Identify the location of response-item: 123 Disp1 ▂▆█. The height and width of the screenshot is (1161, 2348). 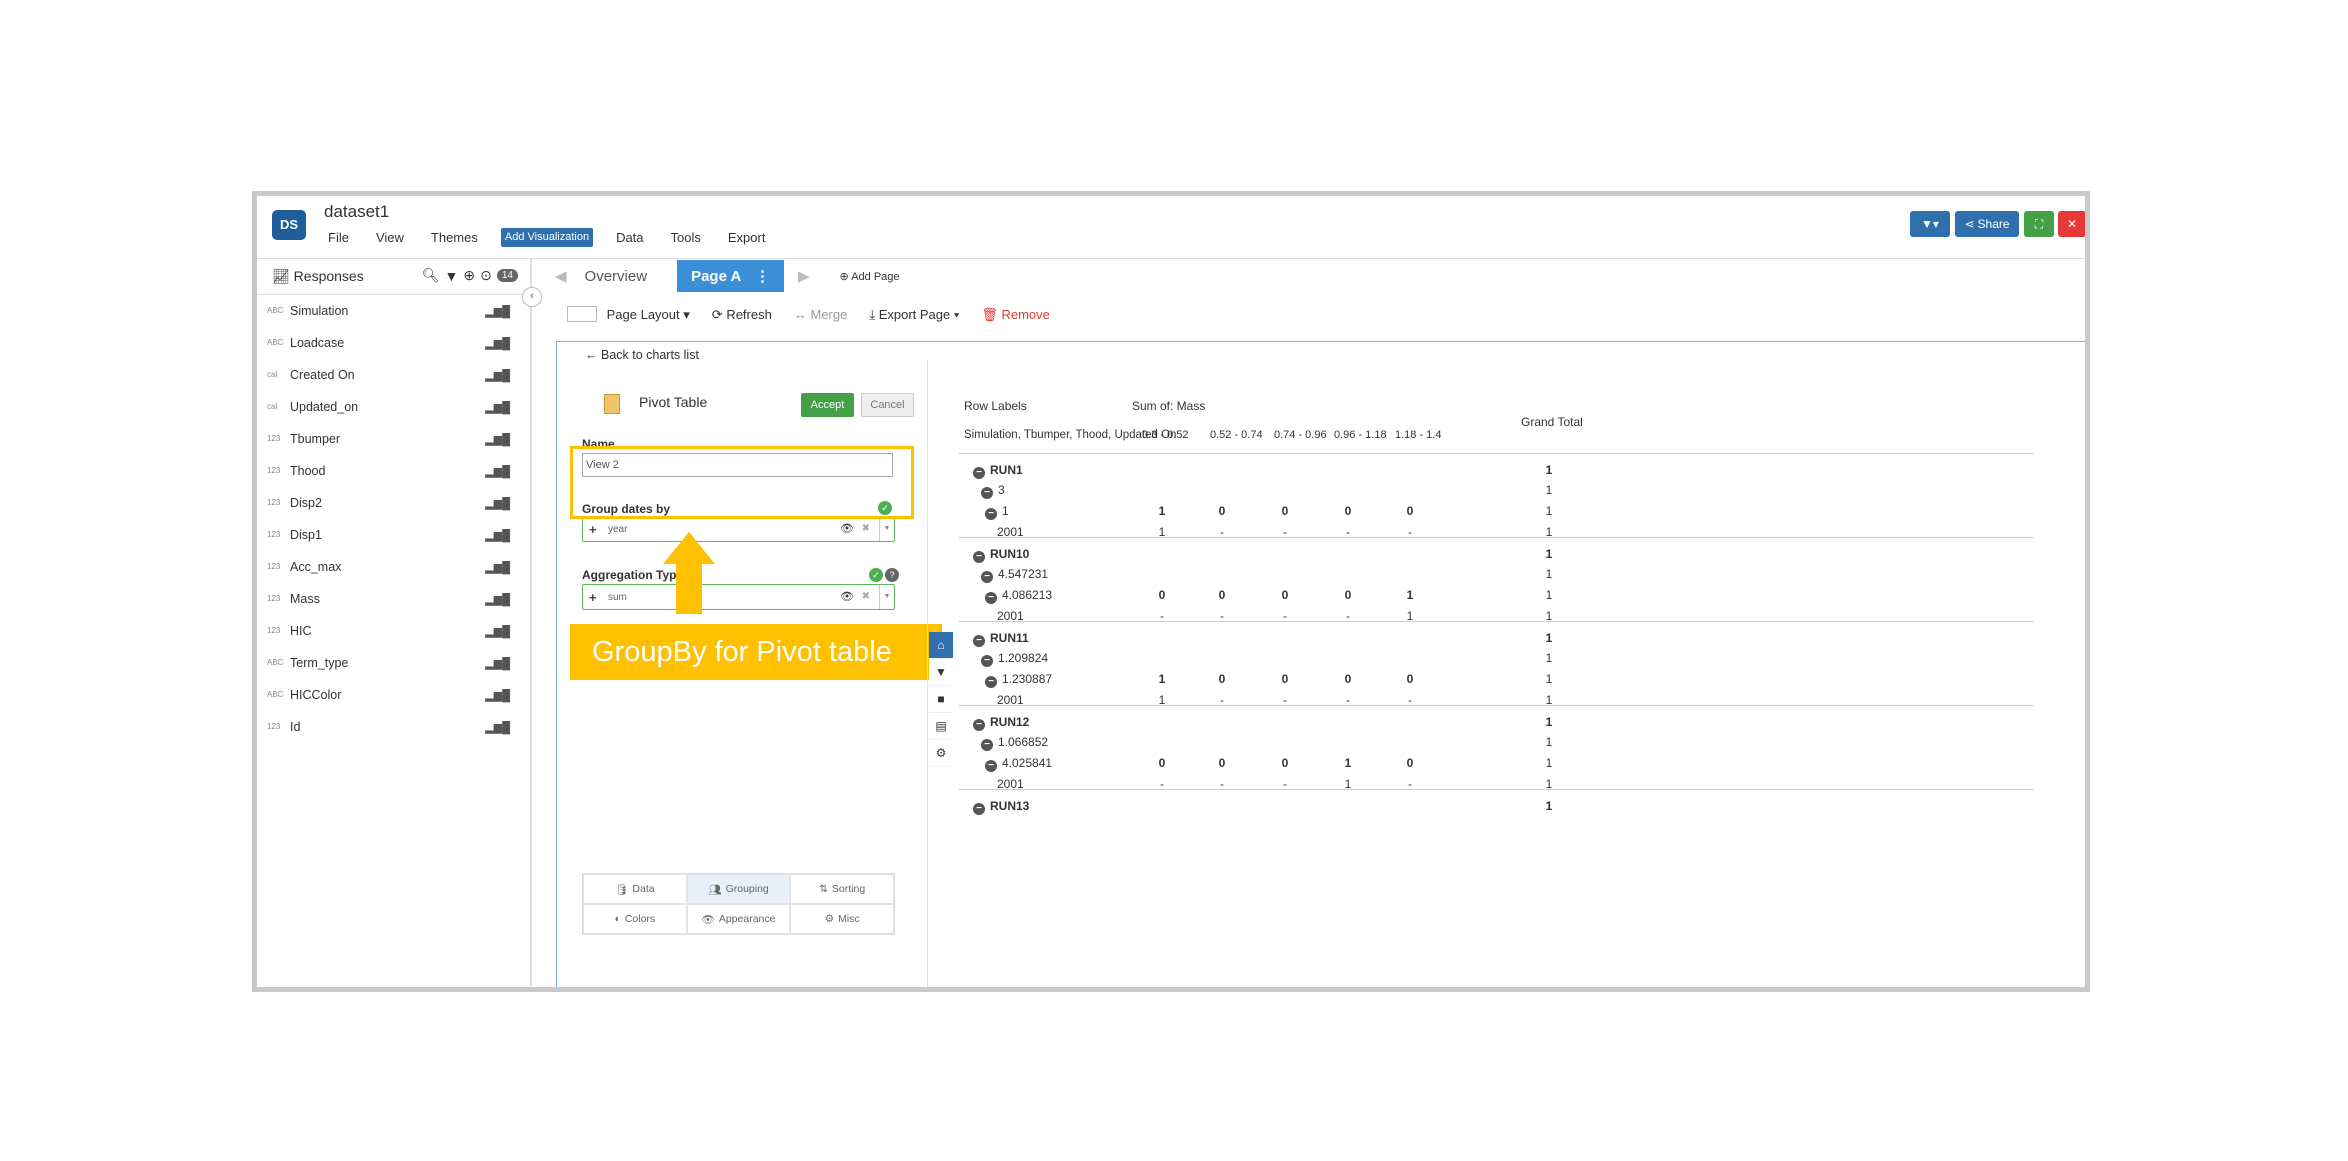
(393, 535).